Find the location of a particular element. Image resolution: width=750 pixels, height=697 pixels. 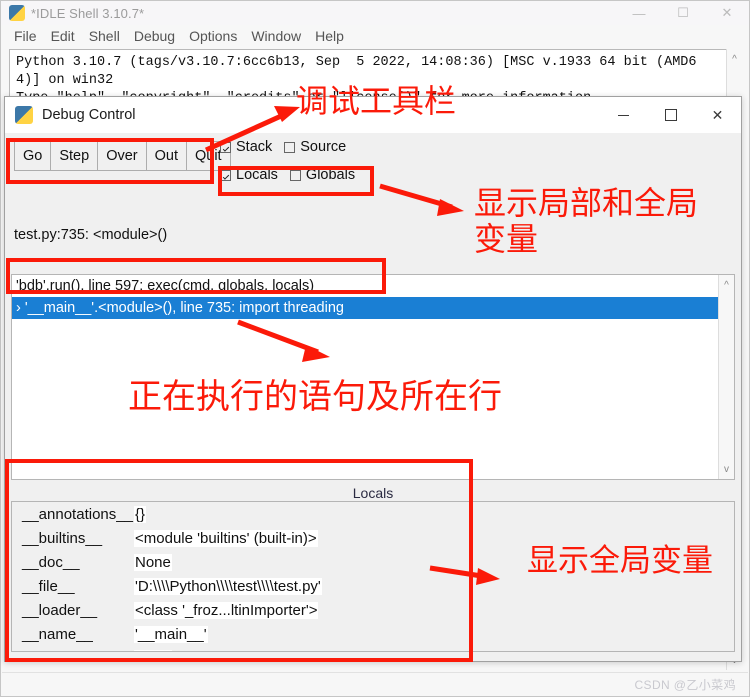

list-item: __annotations__ {} is located at coordinates (373, 514).